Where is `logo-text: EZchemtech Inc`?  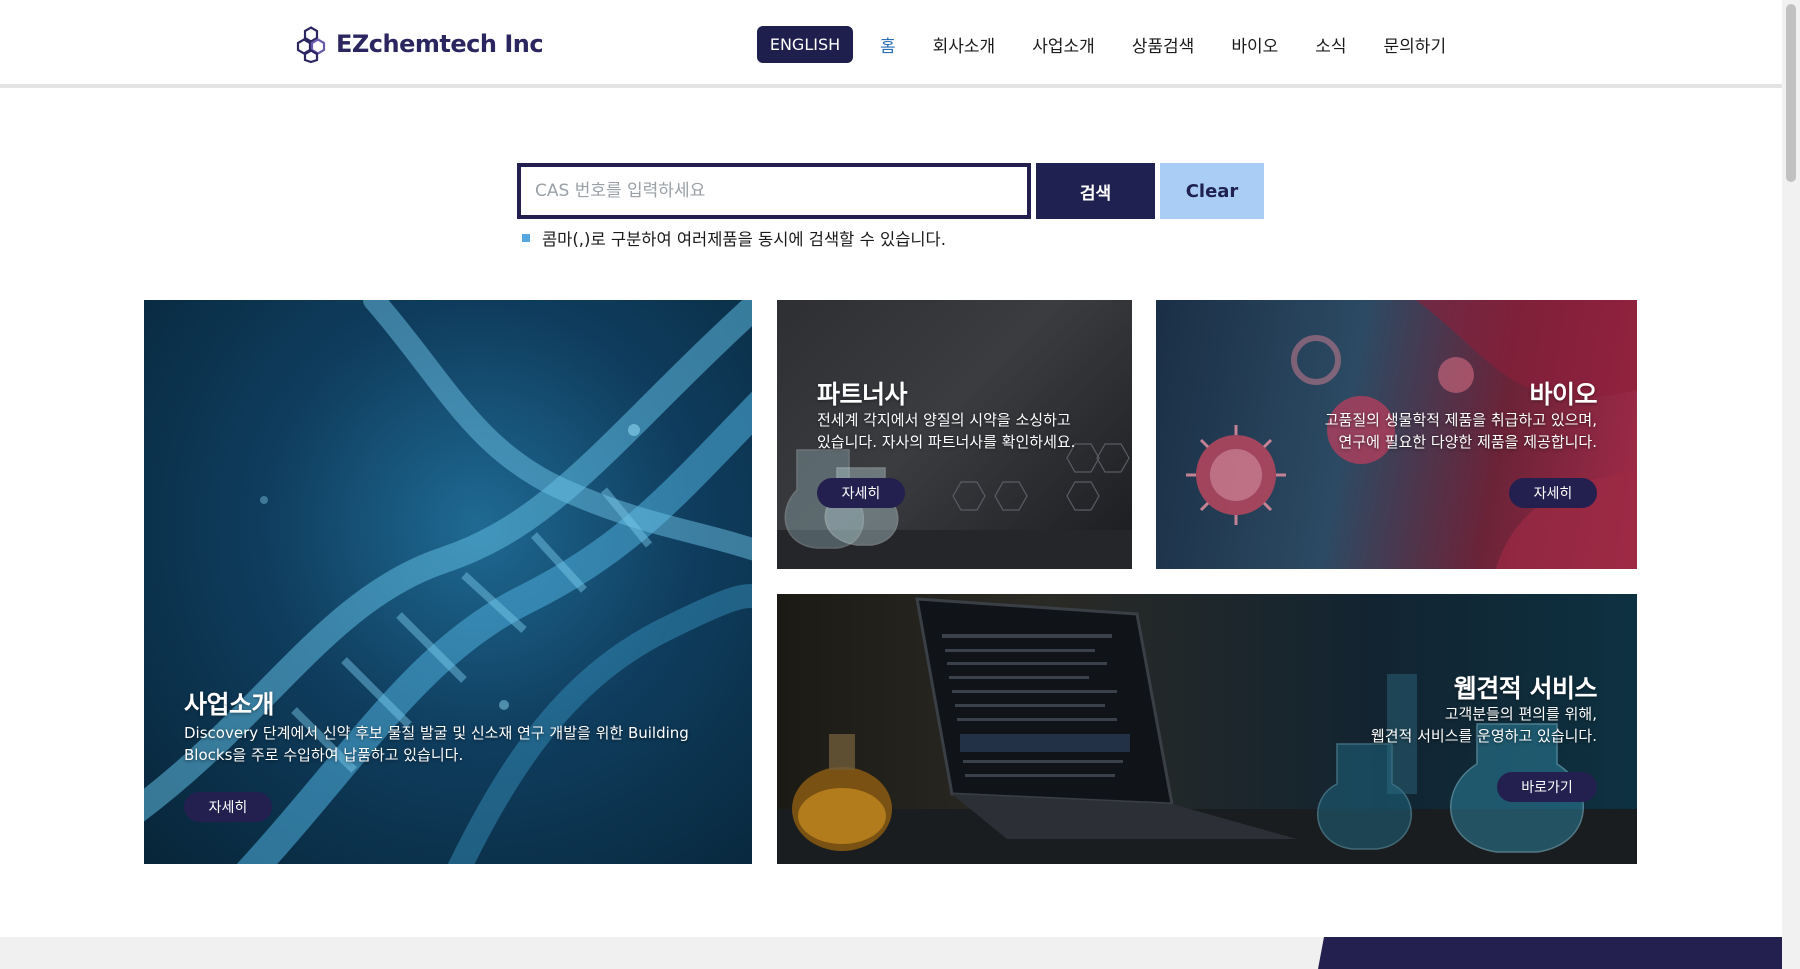 logo-text: EZchemtech Inc is located at coordinates (440, 44).